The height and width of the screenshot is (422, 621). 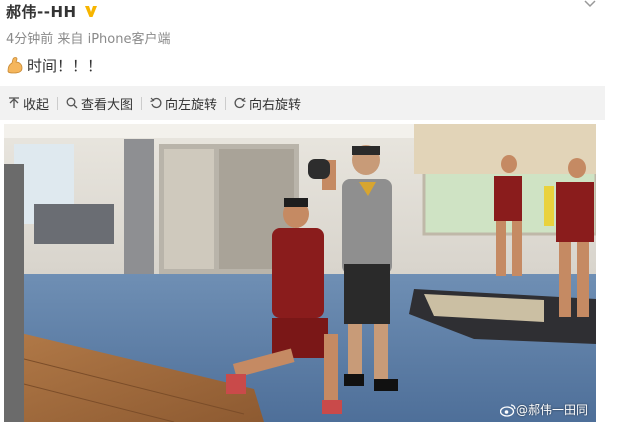 I want to click on view-large-button: 查看大图, so click(x=99, y=103).